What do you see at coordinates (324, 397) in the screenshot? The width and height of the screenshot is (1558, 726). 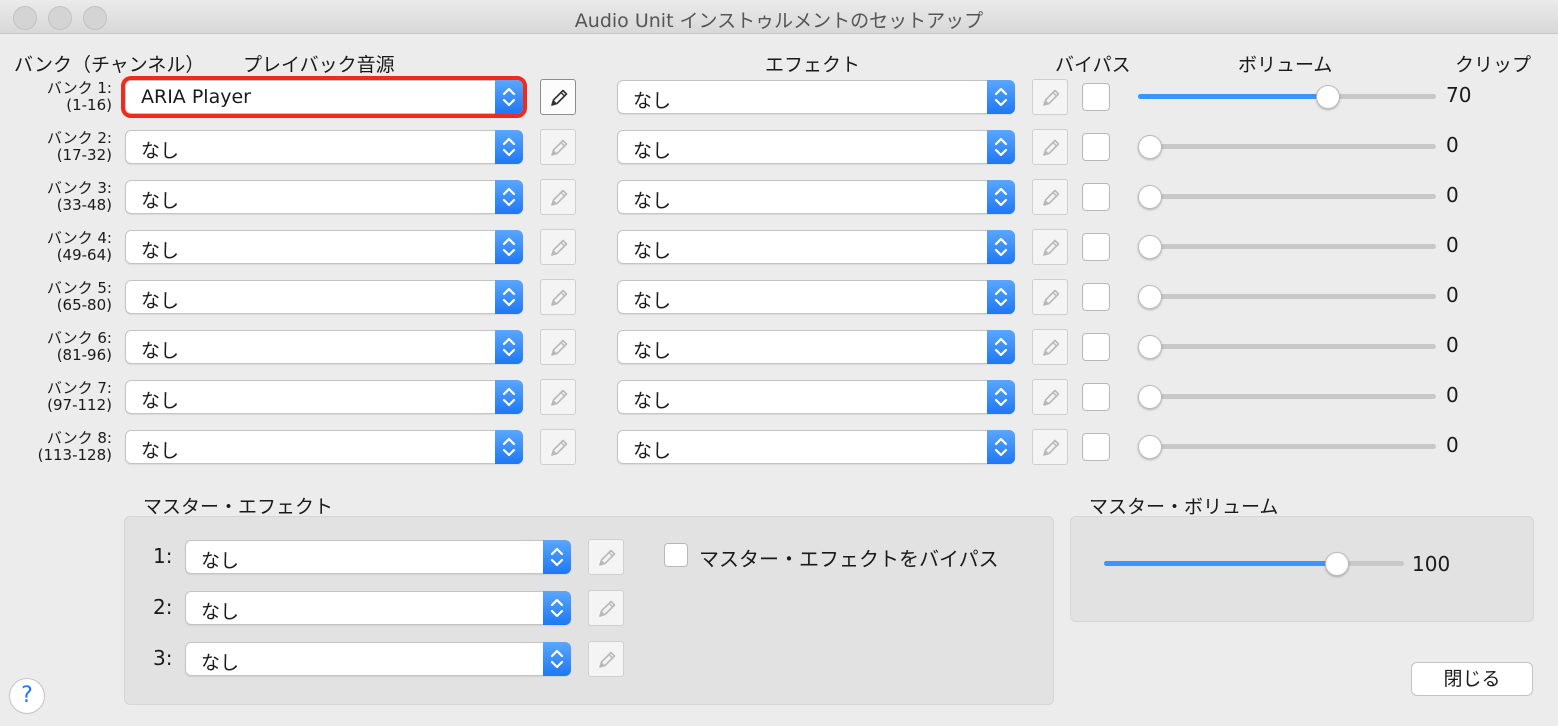 I see `playback-source-popup-7: なし` at bounding box center [324, 397].